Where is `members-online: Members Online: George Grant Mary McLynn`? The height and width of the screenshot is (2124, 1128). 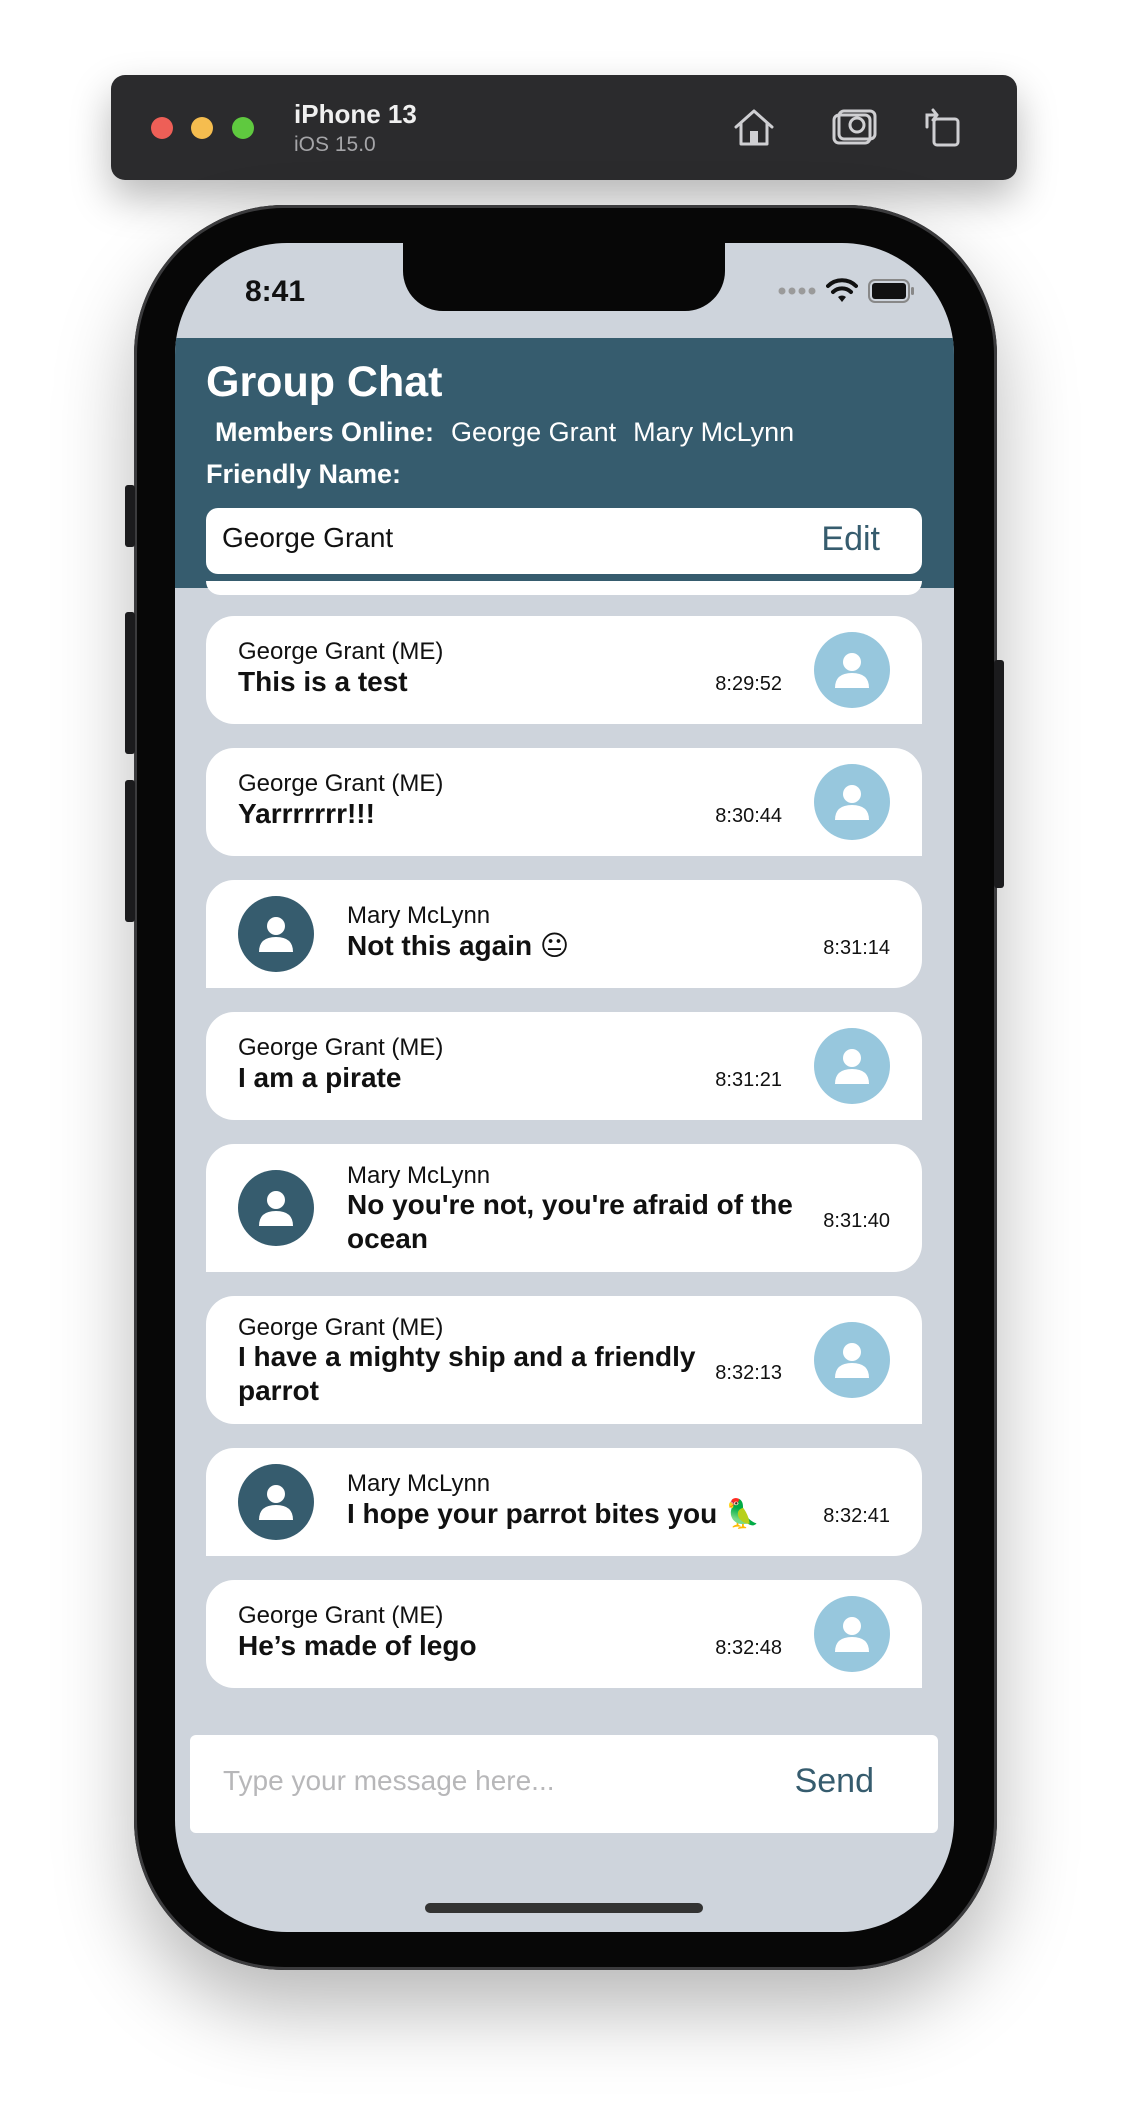 members-online: Members Online: George Grant Mary McLynn is located at coordinates (504, 432).